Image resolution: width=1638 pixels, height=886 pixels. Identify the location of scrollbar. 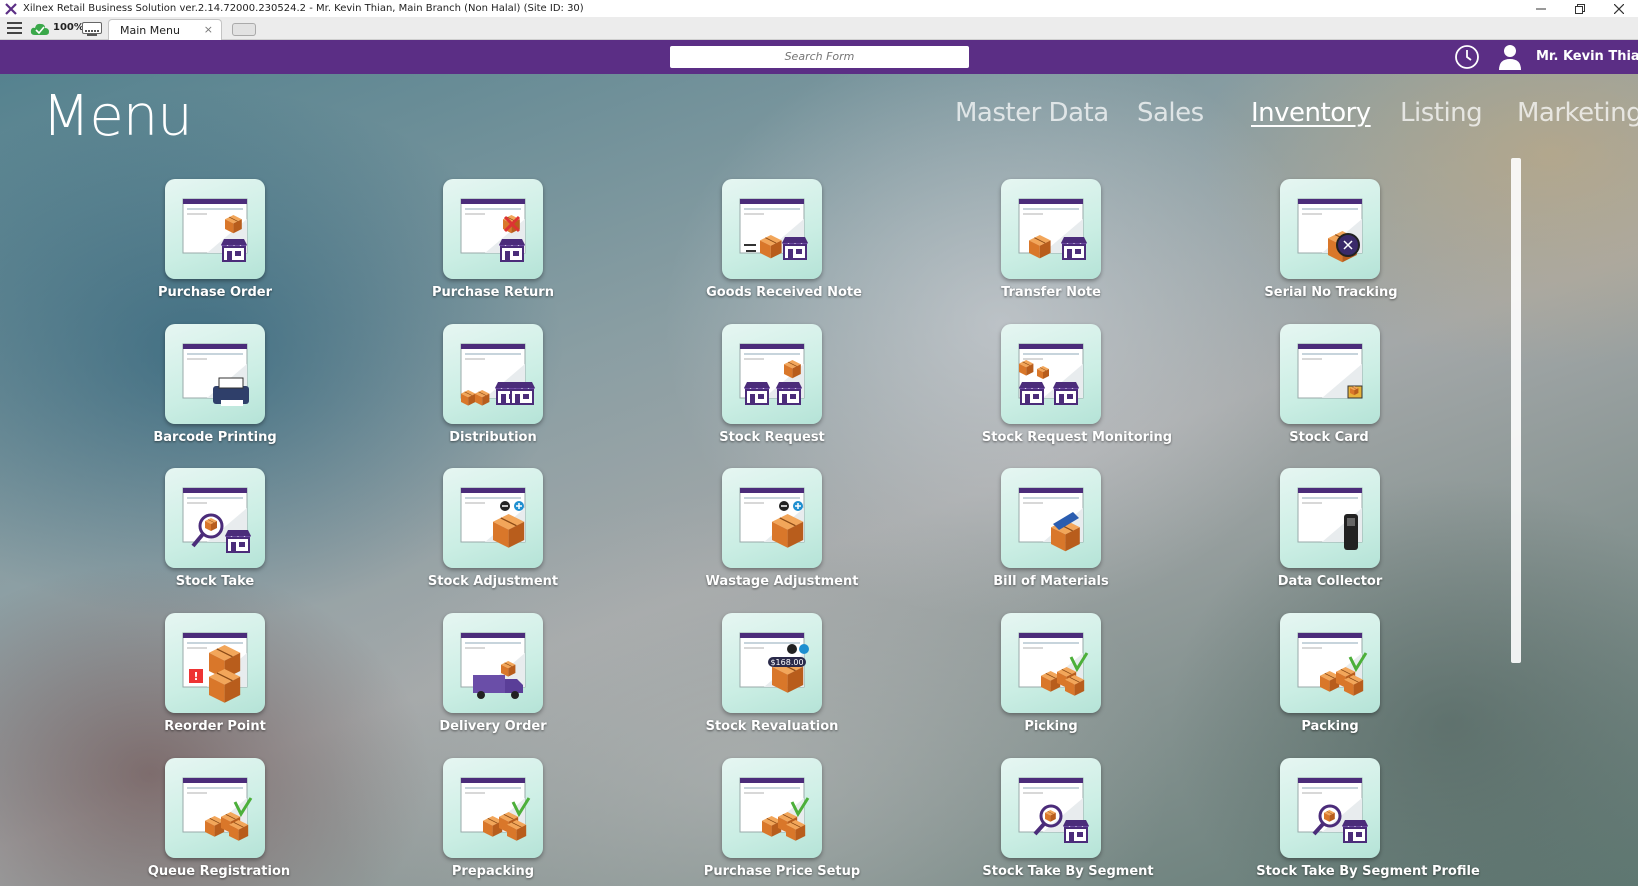
(1516, 410).